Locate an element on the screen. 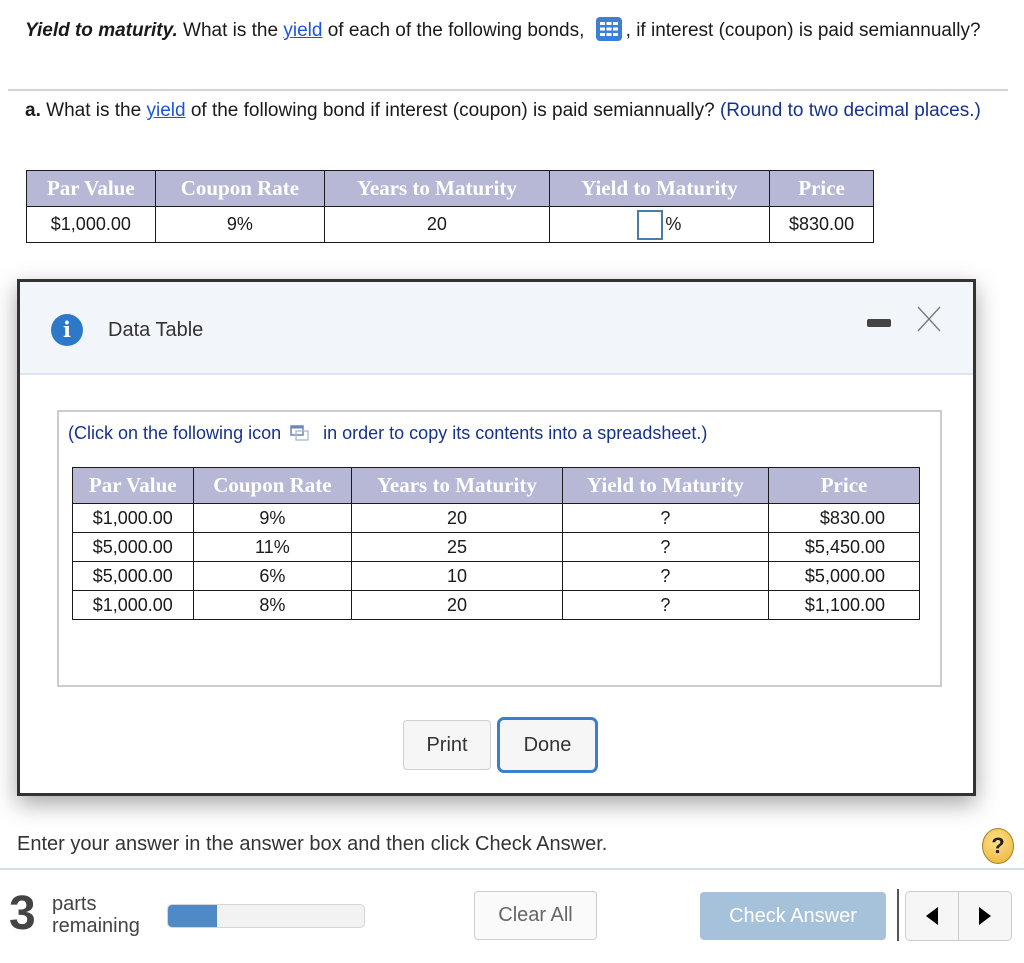  table-row: $1,000.00 8% 20 ? $1,100.00 is located at coordinates (496, 605).